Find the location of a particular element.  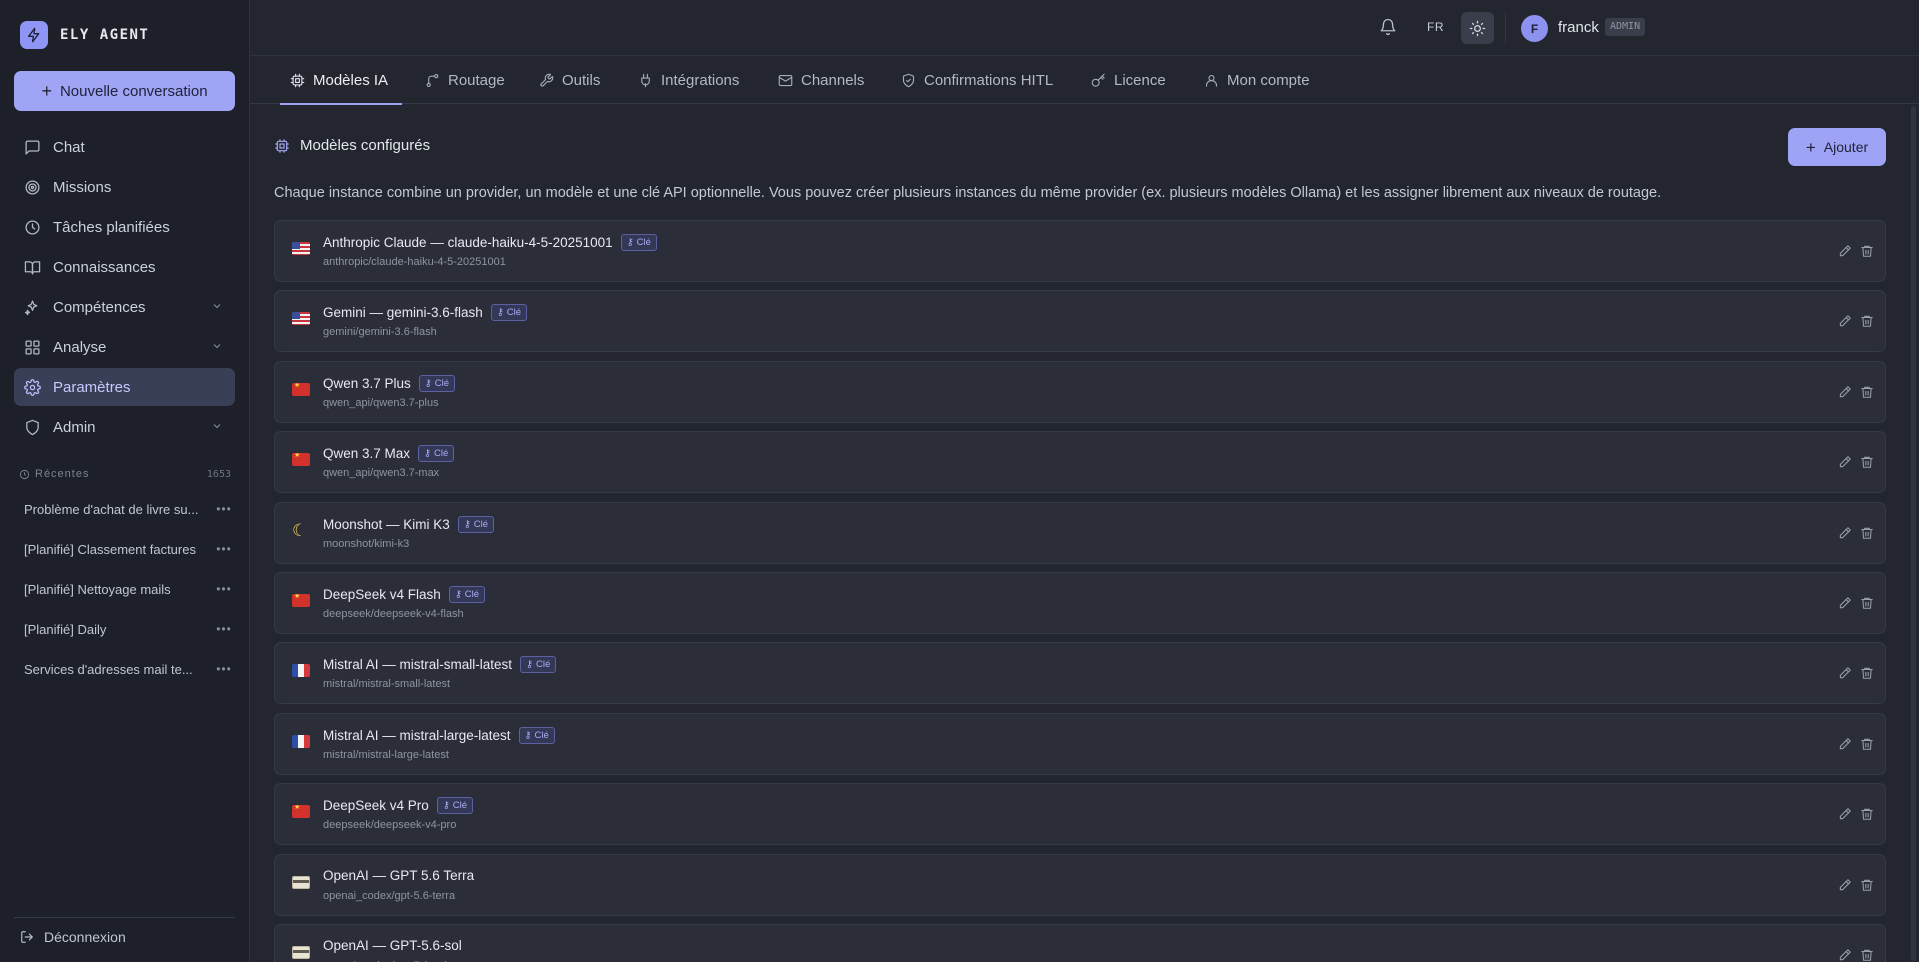

sidebar-item-taches-planifiees: Tâches planifiées is located at coordinates (124, 227).